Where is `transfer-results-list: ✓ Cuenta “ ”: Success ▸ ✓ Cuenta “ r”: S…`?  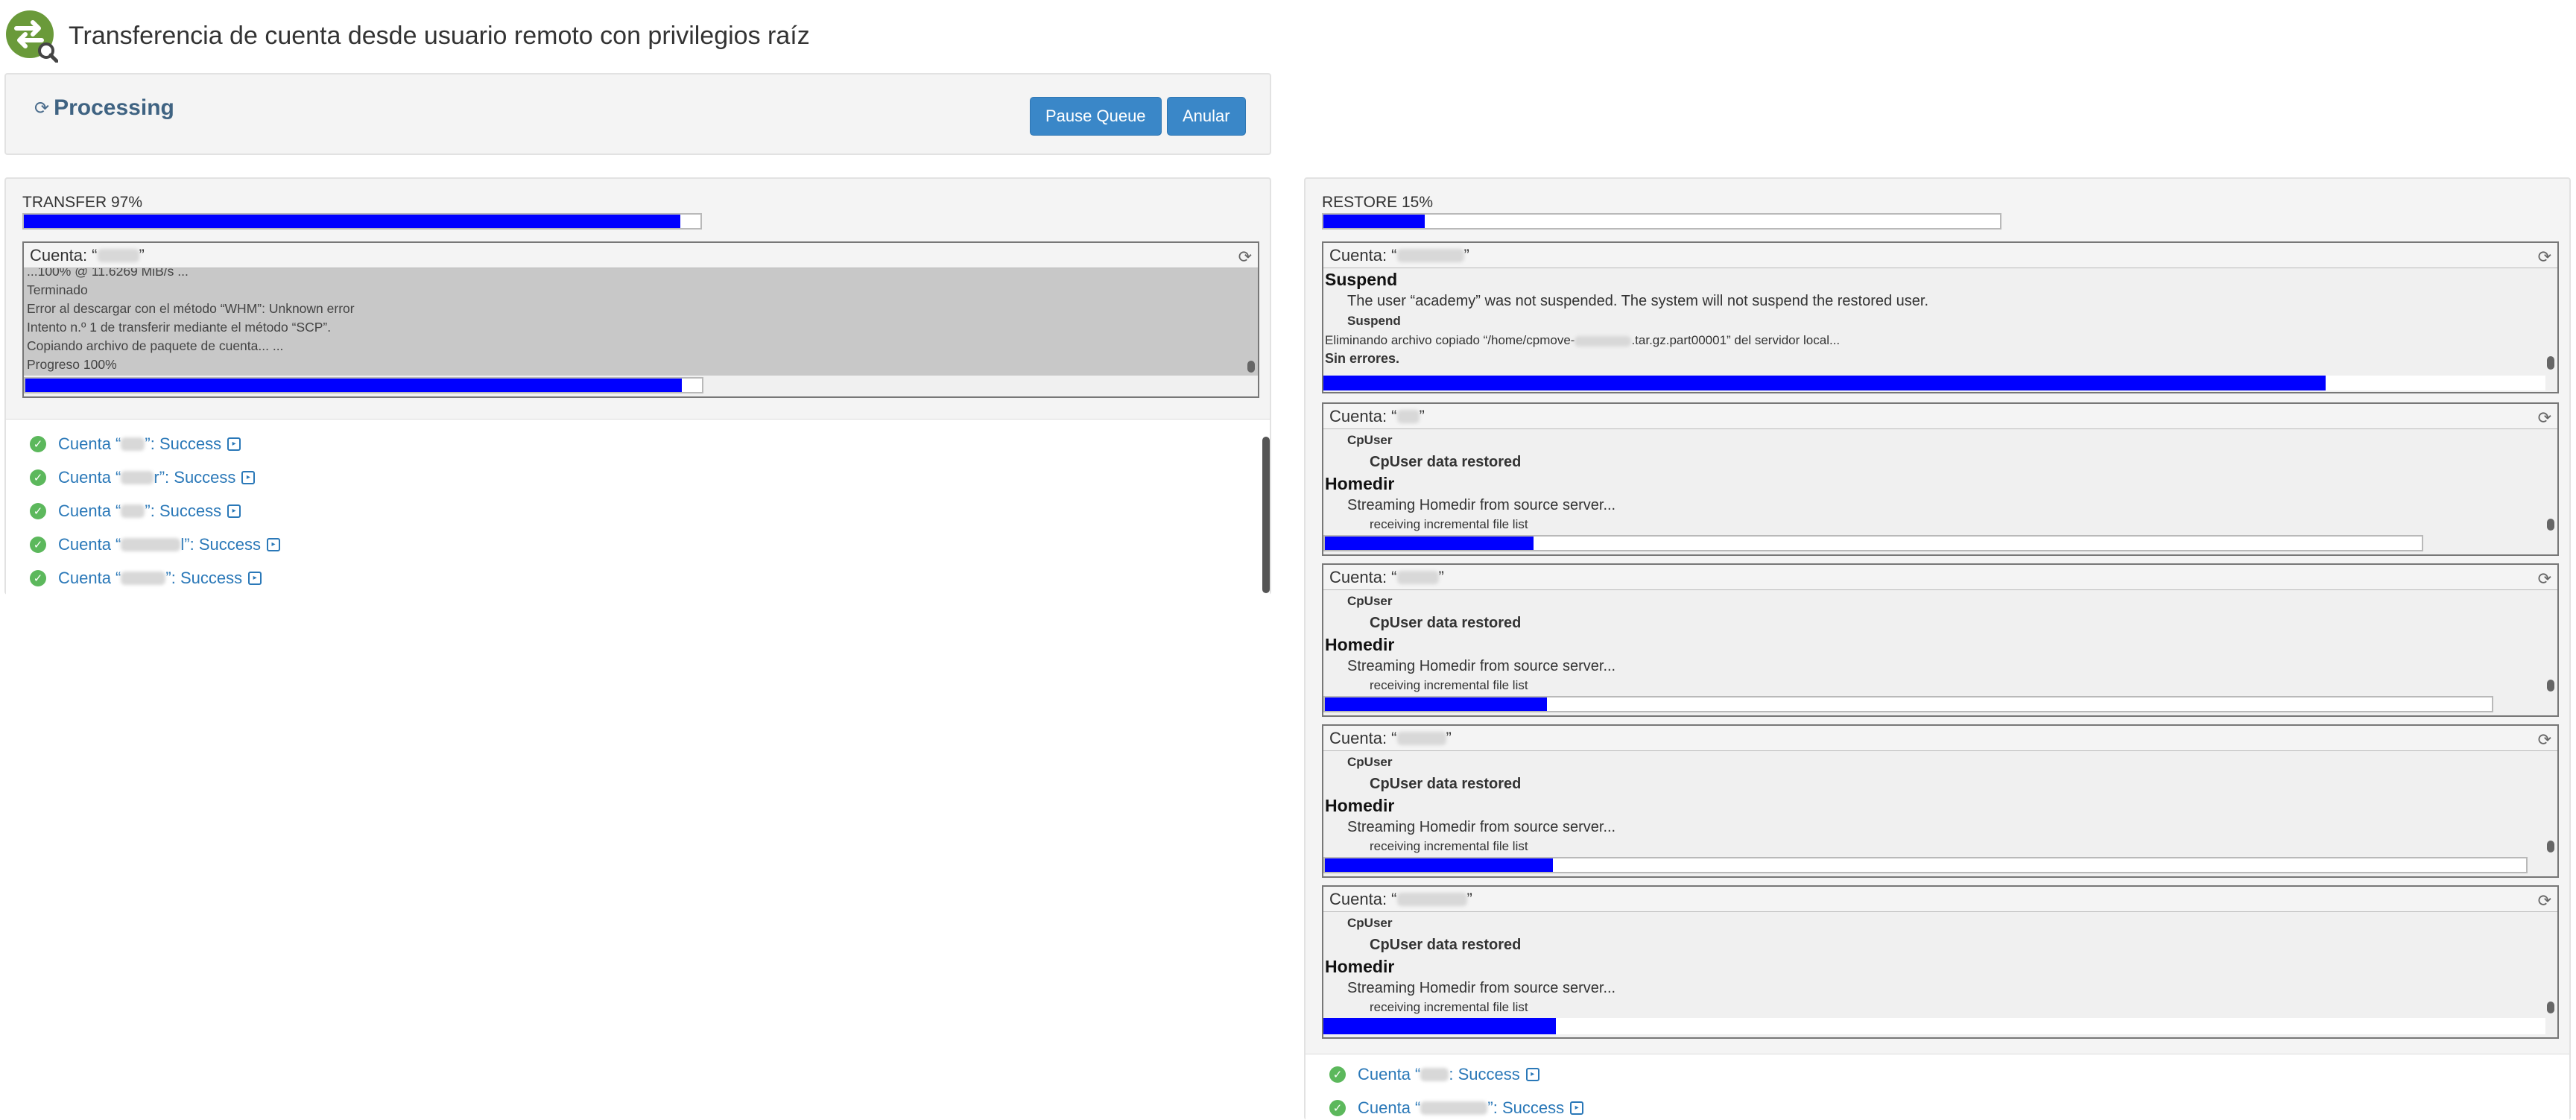
transfer-results-list: ✓ Cuenta “ ”: Success ▸ ✓ Cuenta “ r”: S… is located at coordinates (638, 507).